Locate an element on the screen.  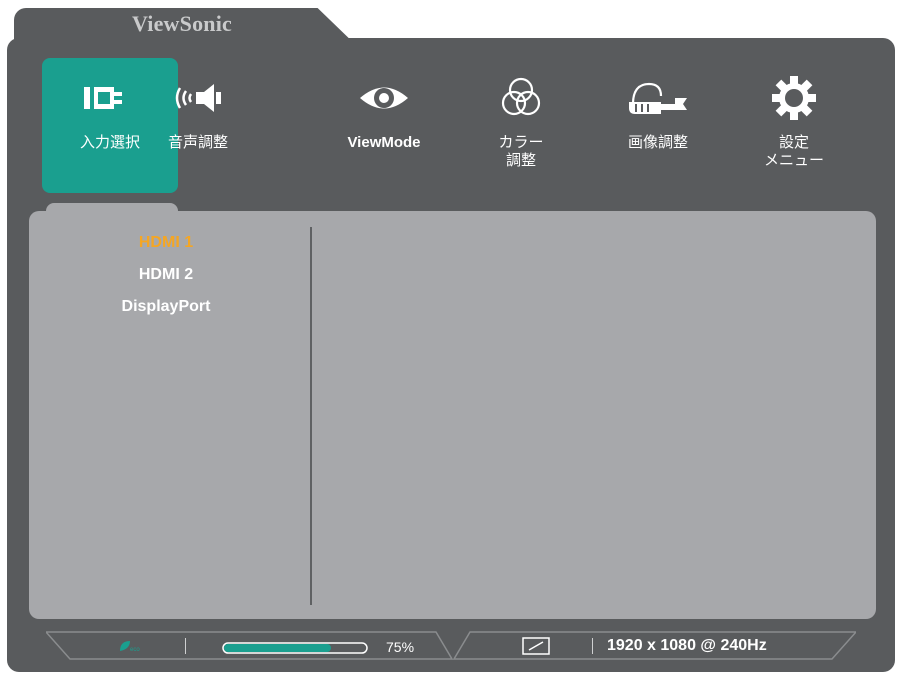
input-option-hdmi2: HDMI 2 is located at coordinates (166, 275).